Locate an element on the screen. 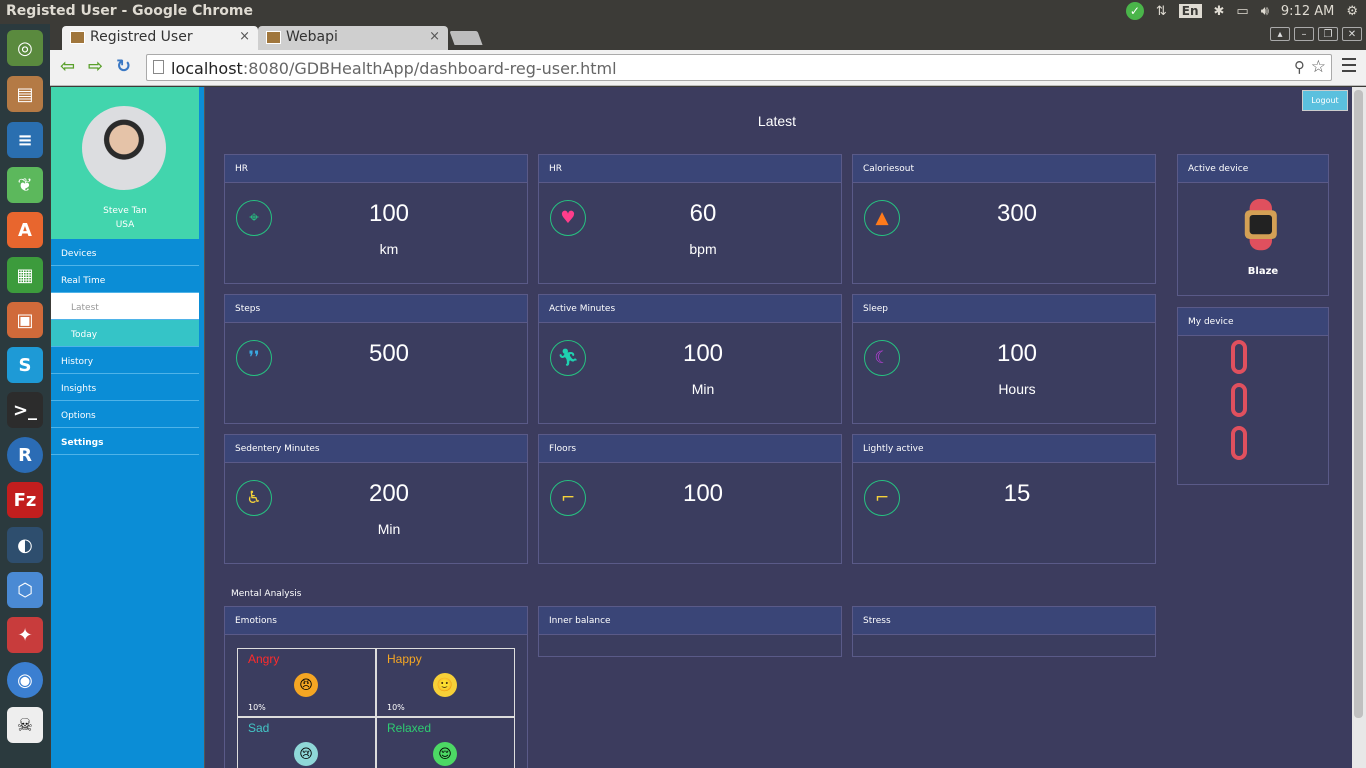 This screenshot has height=768, width=1366. network-arrows-icon: ⇅ is located at coordinates (1161, 11).